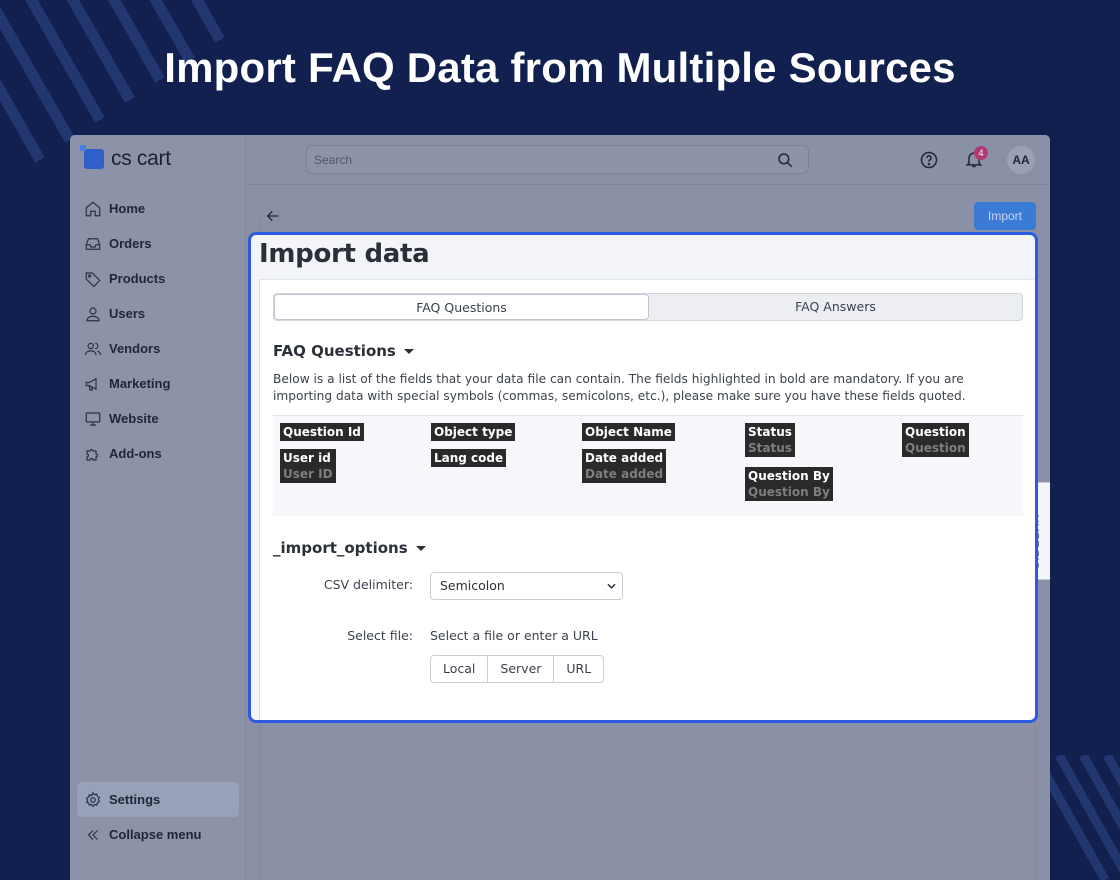  I want to click on back-arrow-icon, so click(273, 216).